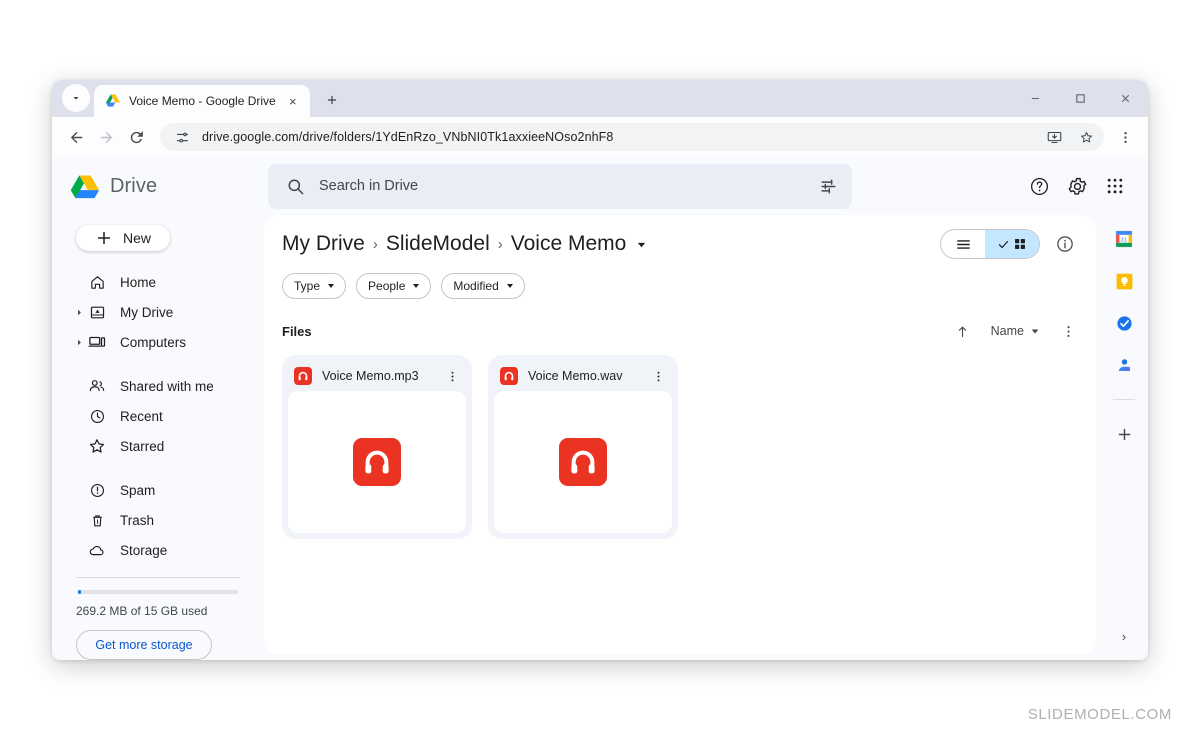 Image resolution: width=1200 pixels, height=743 pixels. Describe the element at coordinates (97, 416) in the screenshot. I see `clock-icon` at that location.